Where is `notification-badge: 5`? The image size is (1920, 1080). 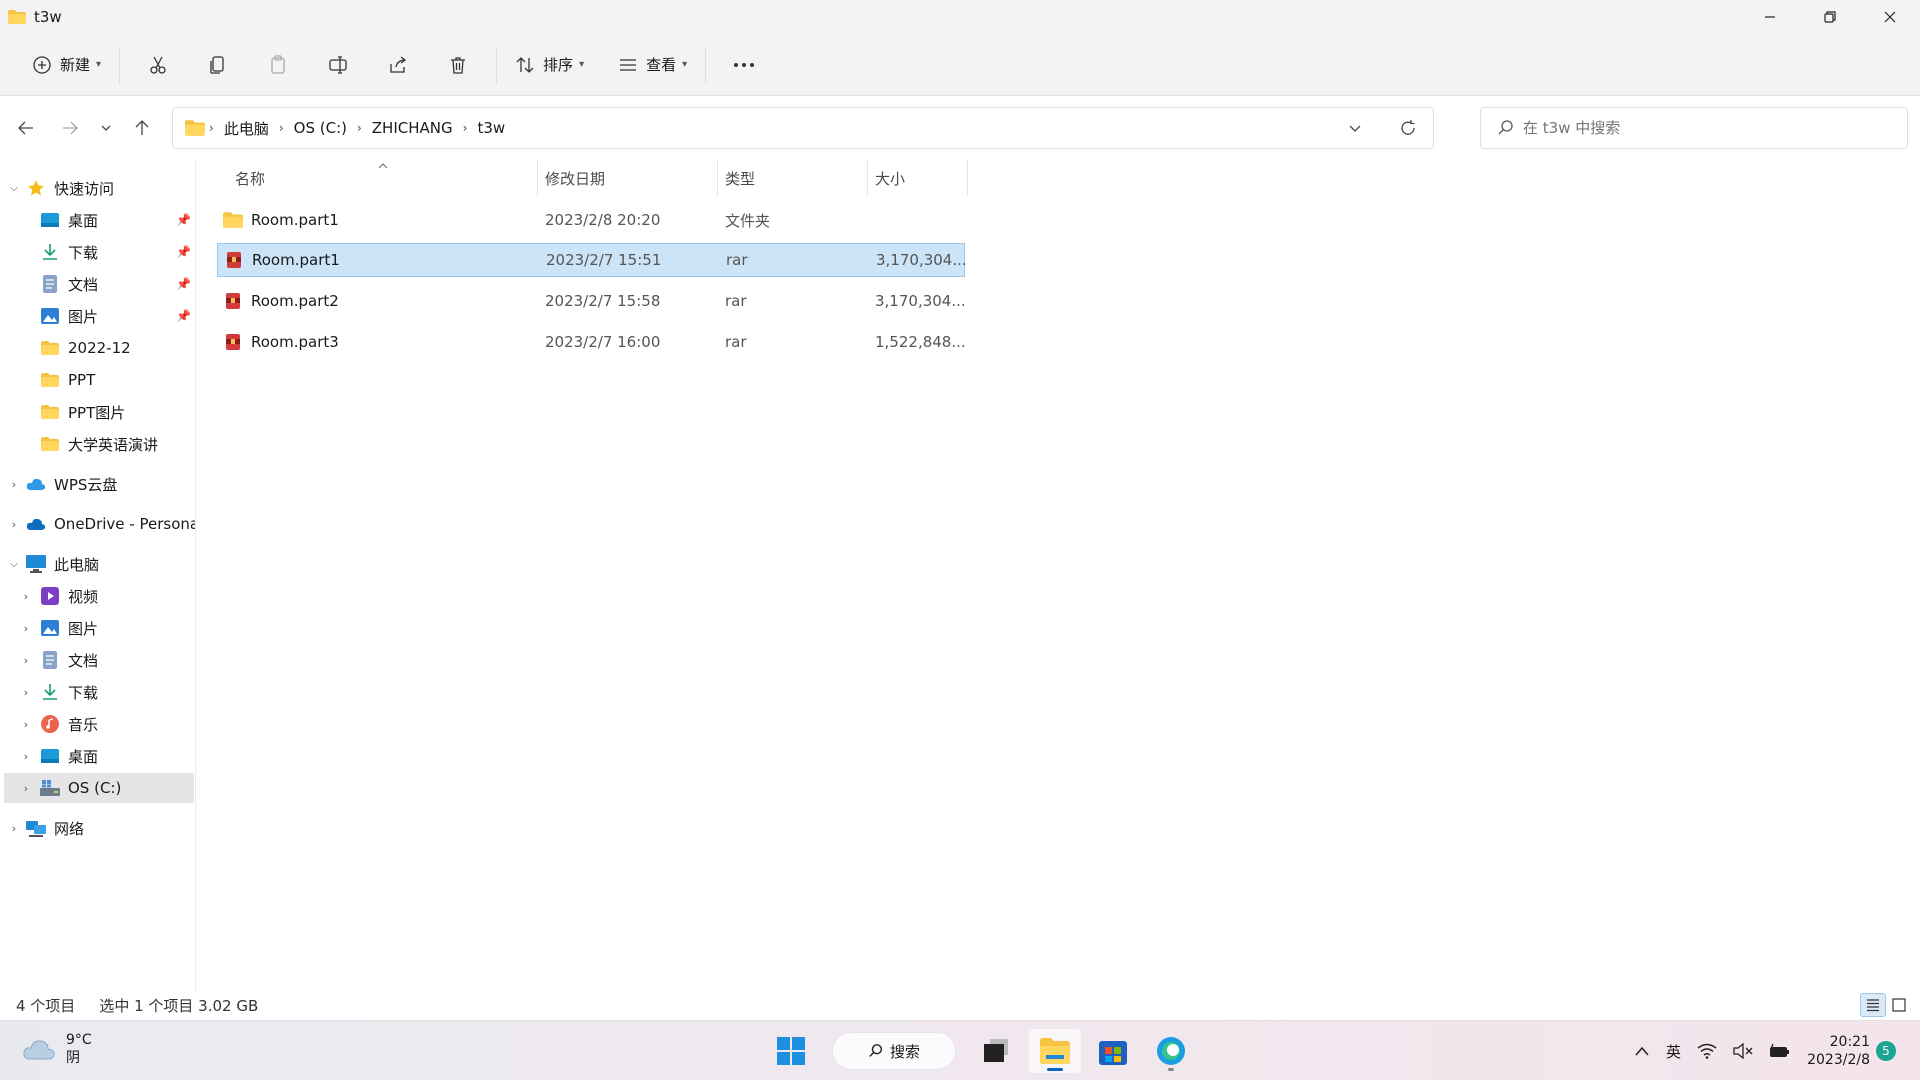
notification-badge: 5 is located at coordinates (1886, 1051).